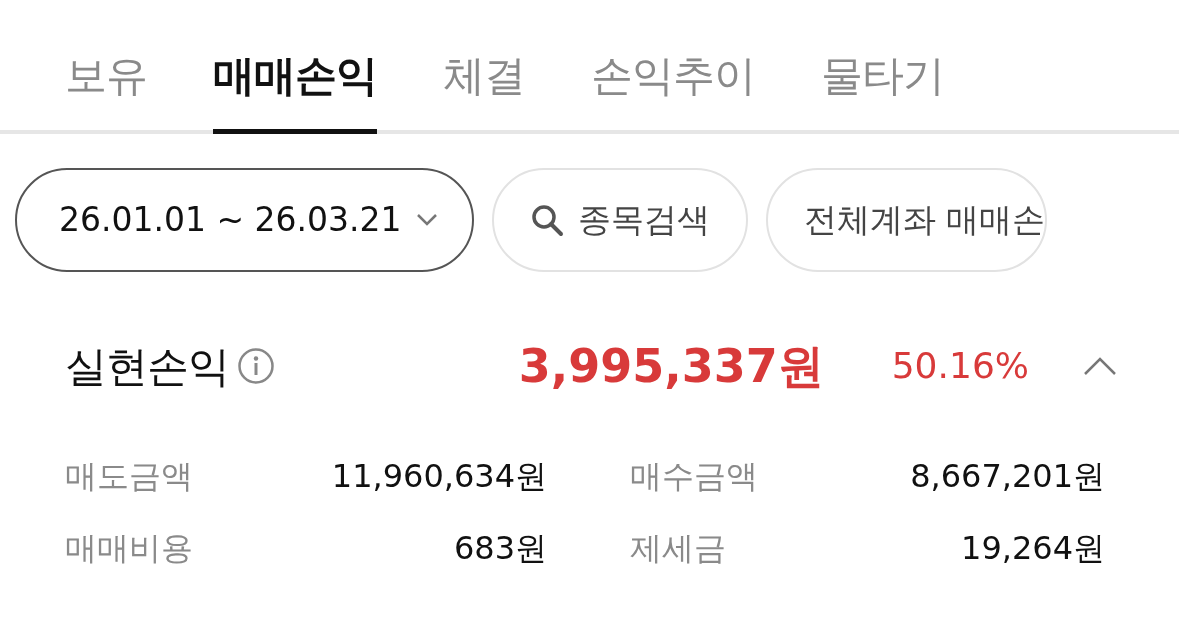 The image size is (1179, 630). What do you see at coordinates (1007, 476) in the screenshot?
I see `detail-value: 8,667,201원` at bounding box center [1007, 476].